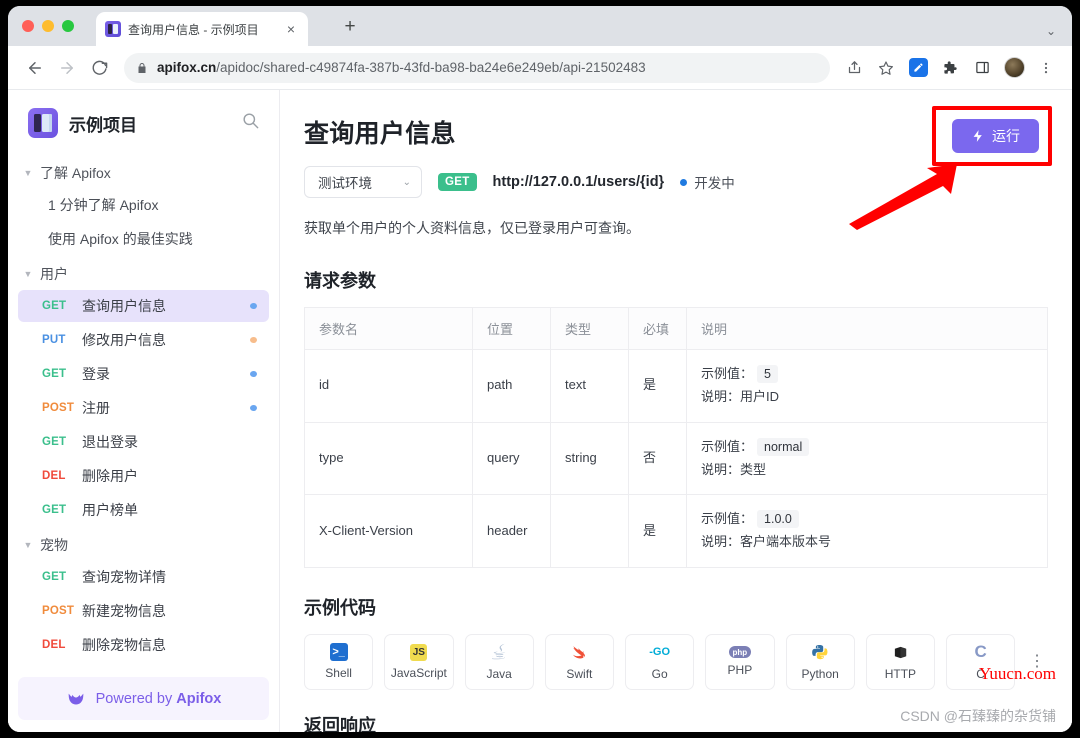  What do you see at coordinates (1014, 68) in the screenshot?
I see `avatar` at bounding box center [1014, 68].